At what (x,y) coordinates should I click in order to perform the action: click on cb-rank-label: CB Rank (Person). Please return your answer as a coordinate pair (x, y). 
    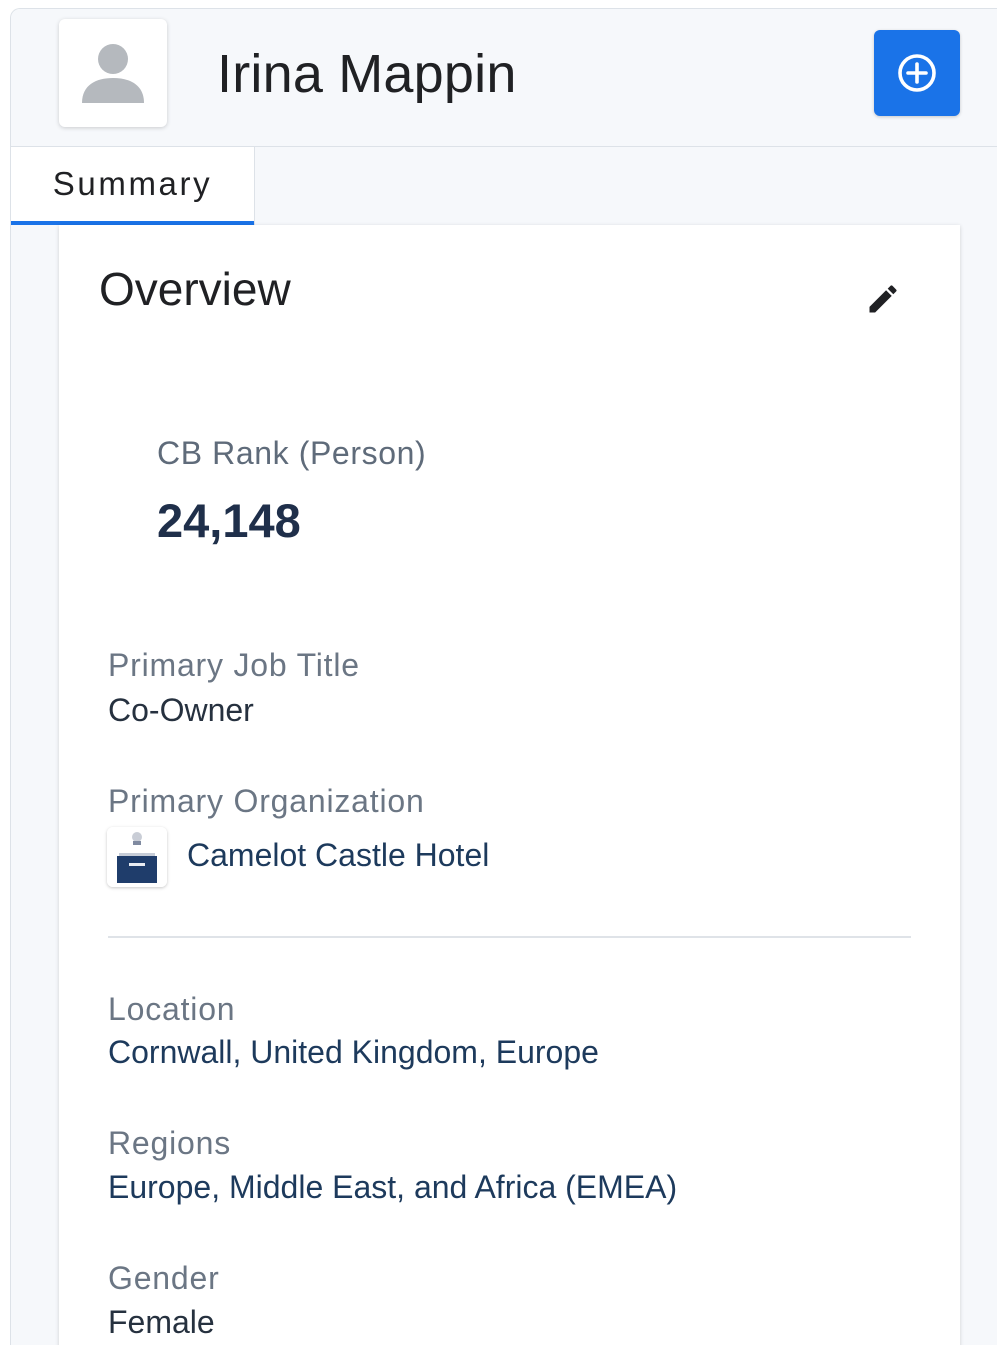
    Looking at the image, I should click on (292, 453).